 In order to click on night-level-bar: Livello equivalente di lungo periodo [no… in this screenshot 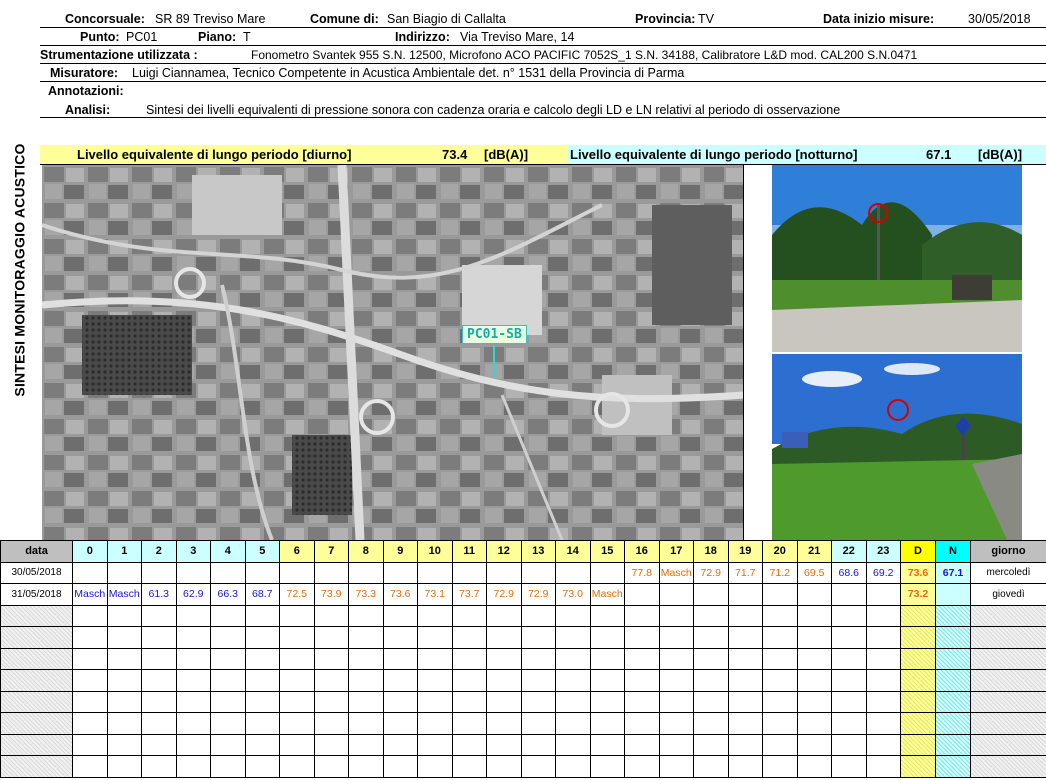, I will do `click(807, 155)`.